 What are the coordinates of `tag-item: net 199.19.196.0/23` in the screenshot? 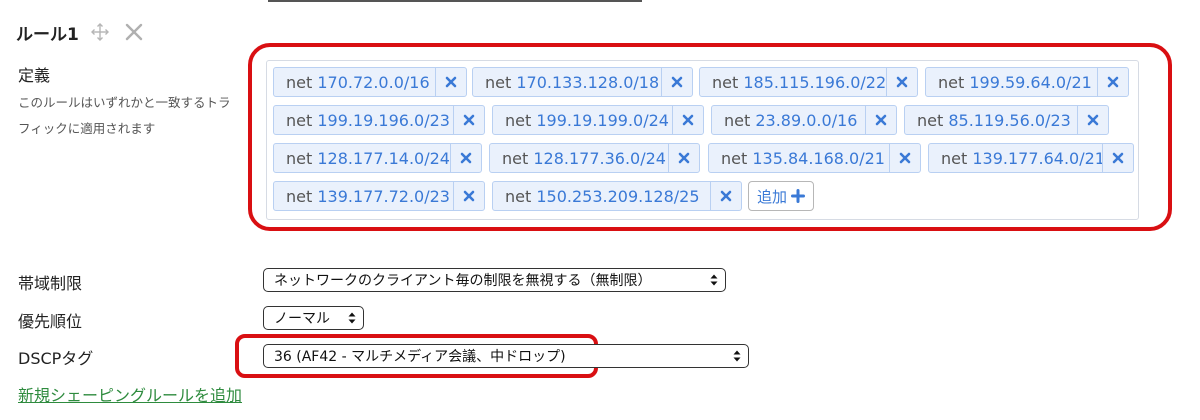 It's located at (379, 120).